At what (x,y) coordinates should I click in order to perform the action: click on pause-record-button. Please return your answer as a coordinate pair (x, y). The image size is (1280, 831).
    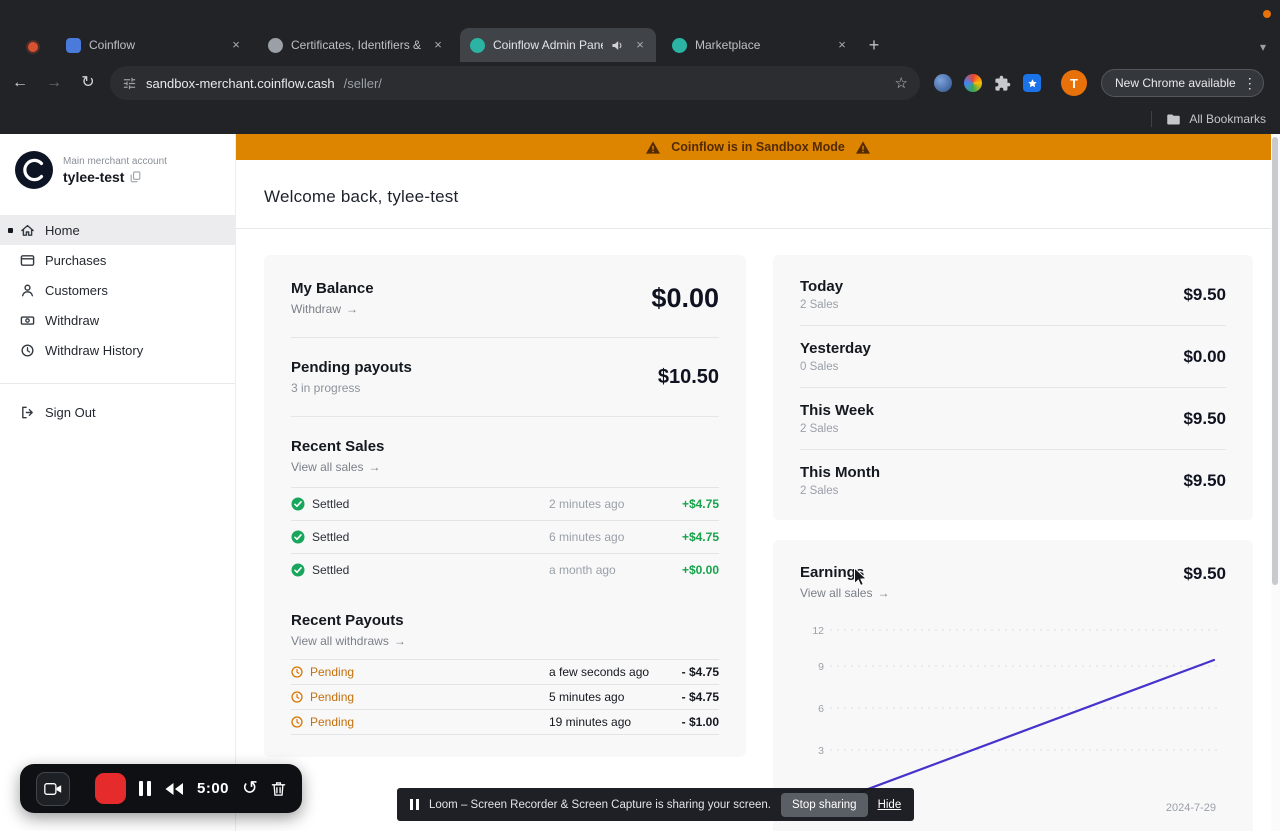
    Looking at the image, I should click on (145, 788).